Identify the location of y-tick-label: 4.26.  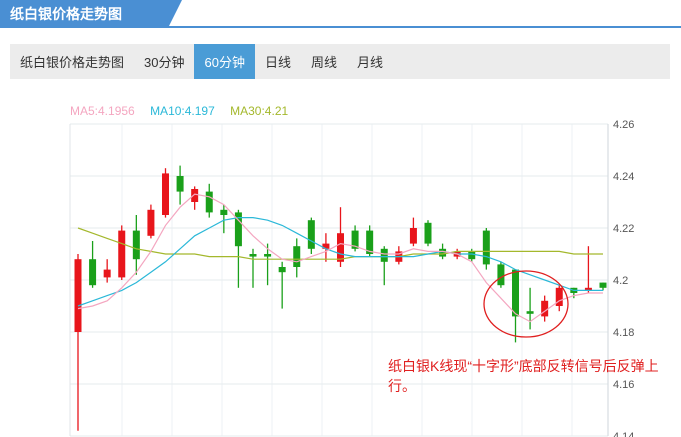
(623, 125).